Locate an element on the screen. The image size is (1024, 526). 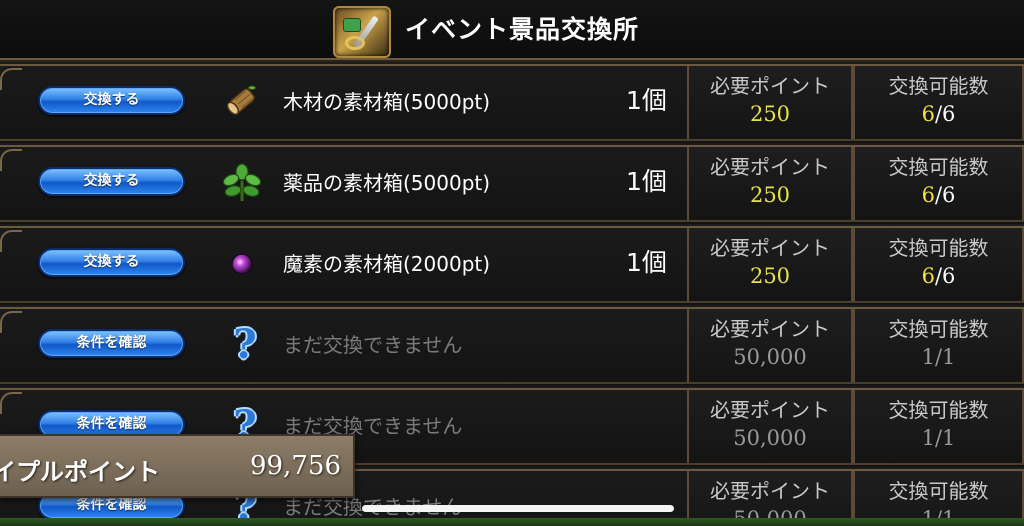
question-mark-icon: ? is located at coordinates (245, 344).